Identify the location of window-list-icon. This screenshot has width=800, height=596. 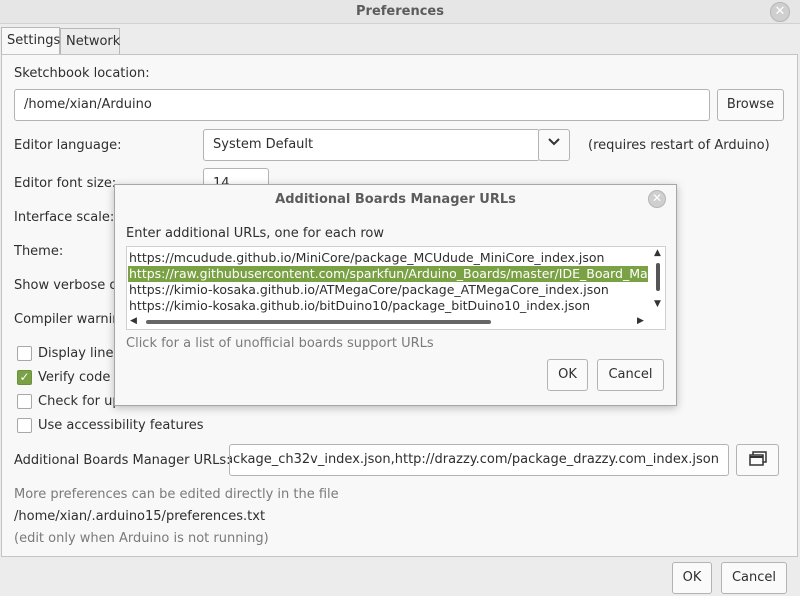
(757, 458).